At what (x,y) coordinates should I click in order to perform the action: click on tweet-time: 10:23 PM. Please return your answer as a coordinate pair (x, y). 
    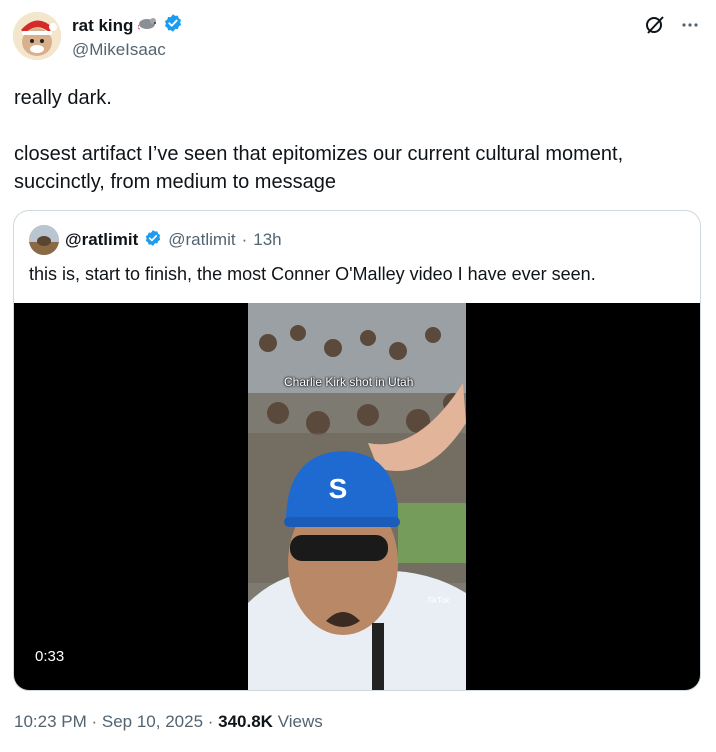
    Looking at the image, I should click on (50, 721).